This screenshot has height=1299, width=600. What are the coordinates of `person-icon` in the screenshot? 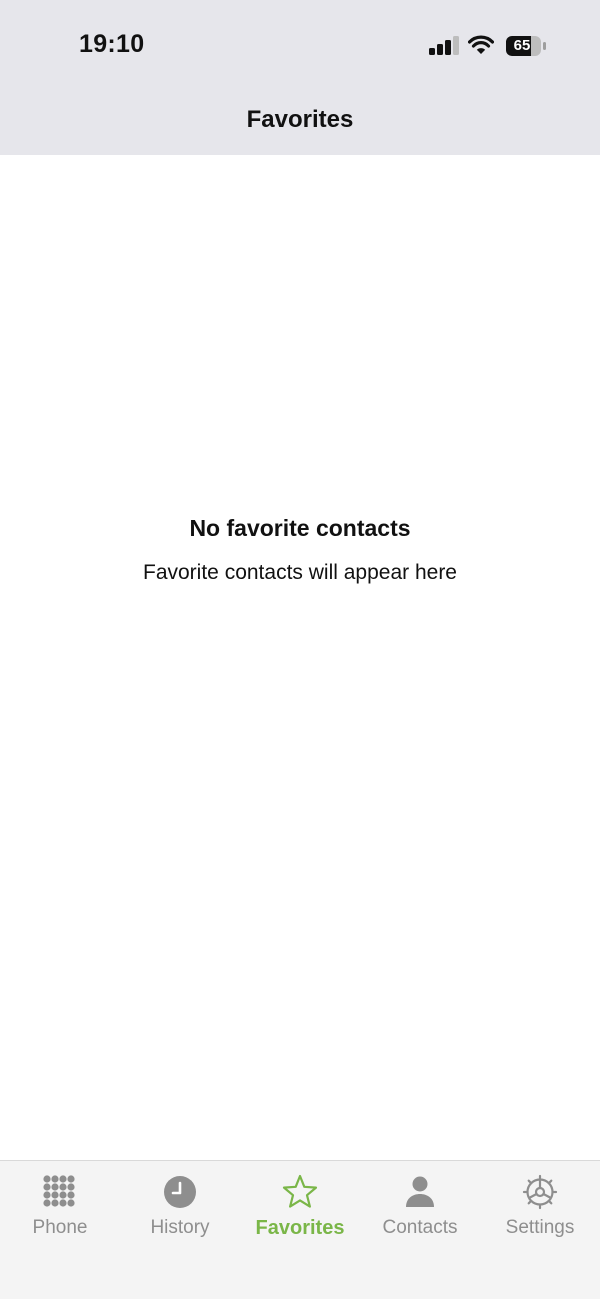 It's located at (420, 1191).